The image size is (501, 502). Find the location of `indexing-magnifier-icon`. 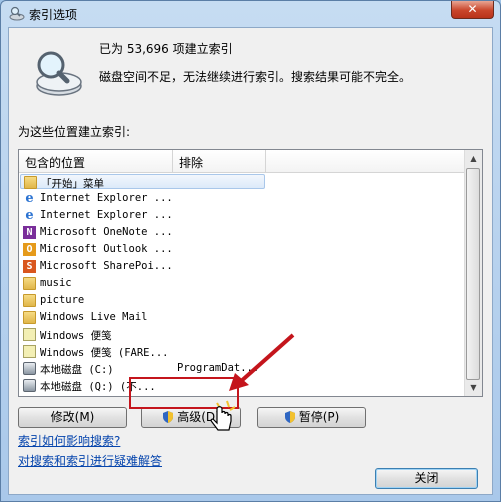

indexing-magnifier-icon is located at coordinates (59, 73).